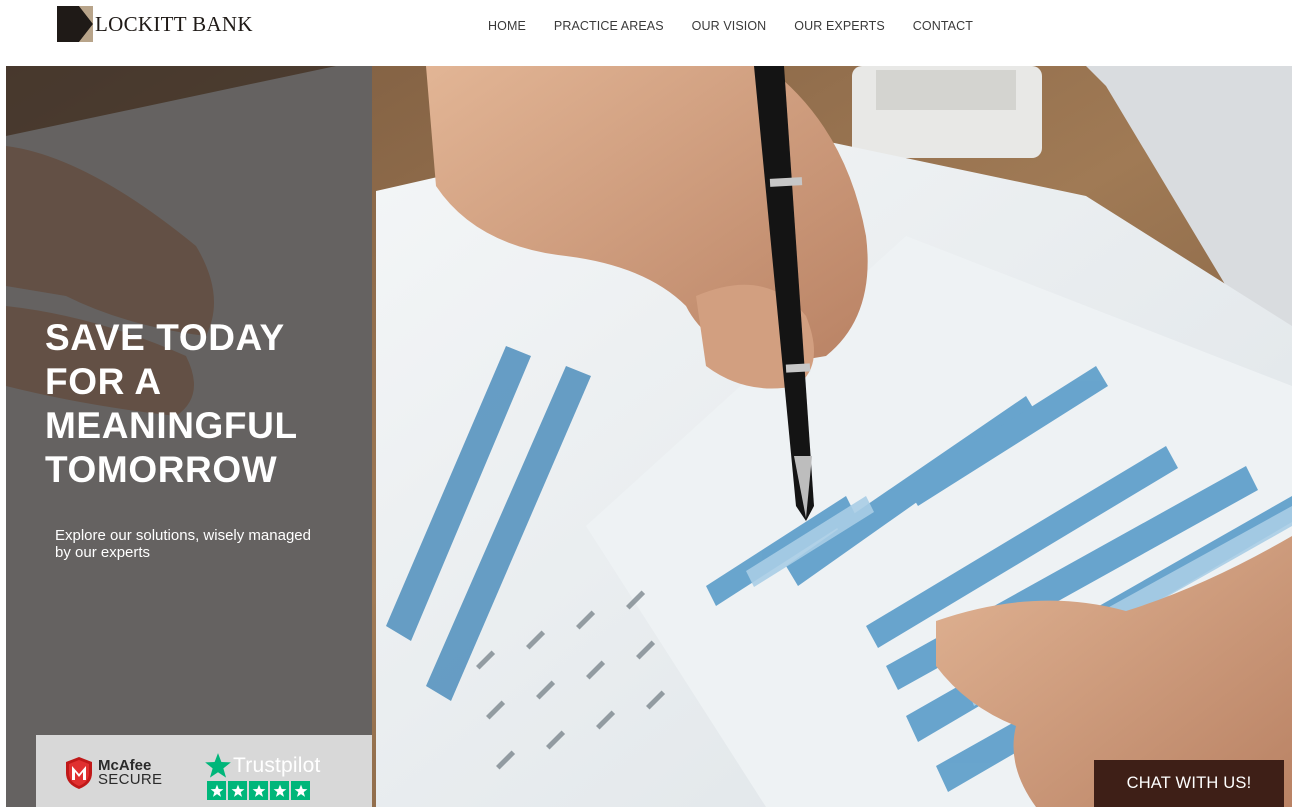 Image resolution: width=1298 pixels, height=807 pixels. What do you see at coordinates (609, 26) in the screenshot?
I see `nav-practice-areas: PRACTICE AREAS` at bounding box center [609, 26].